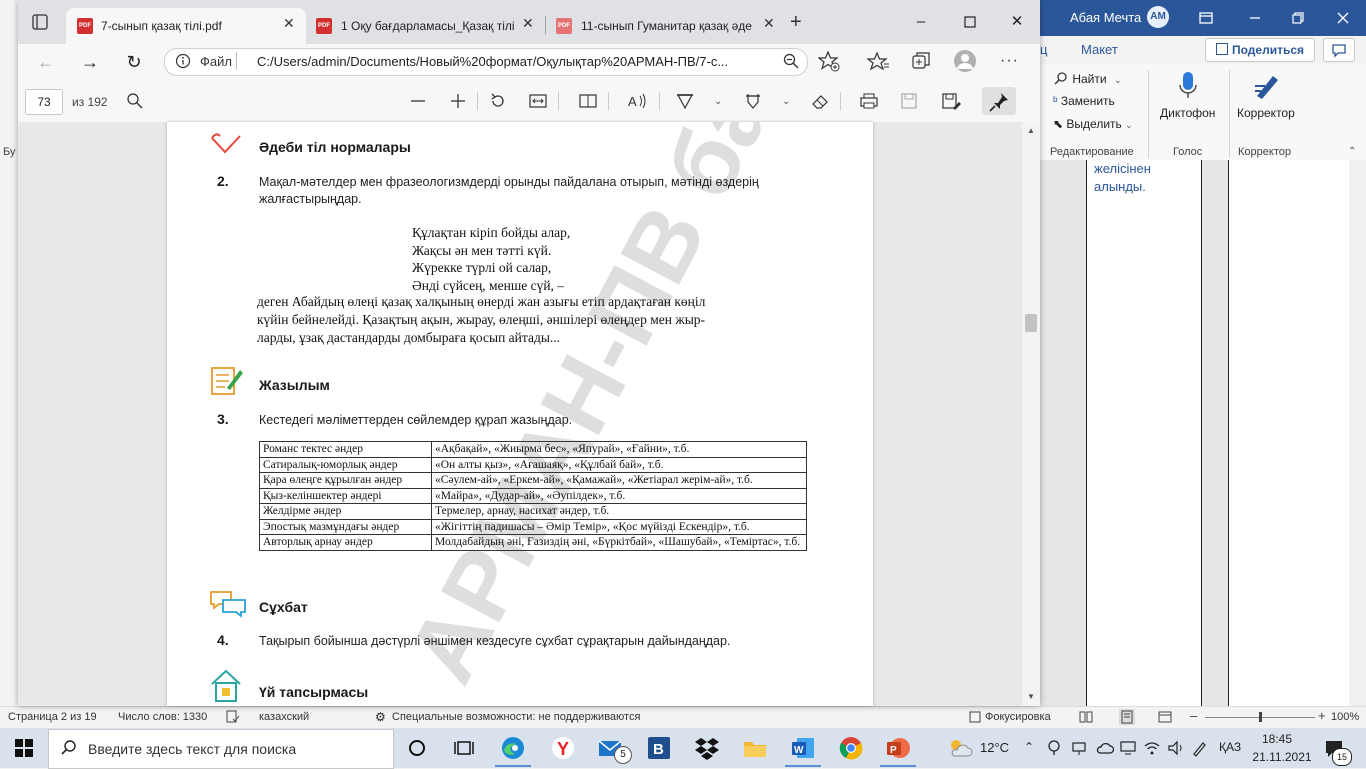 The width and height of the screenshot is (1366, 769). What do you see at coordinates (1267, 86) in the screenshot?
I see `editor-pen-icon` at bounding box center [1267, 86].